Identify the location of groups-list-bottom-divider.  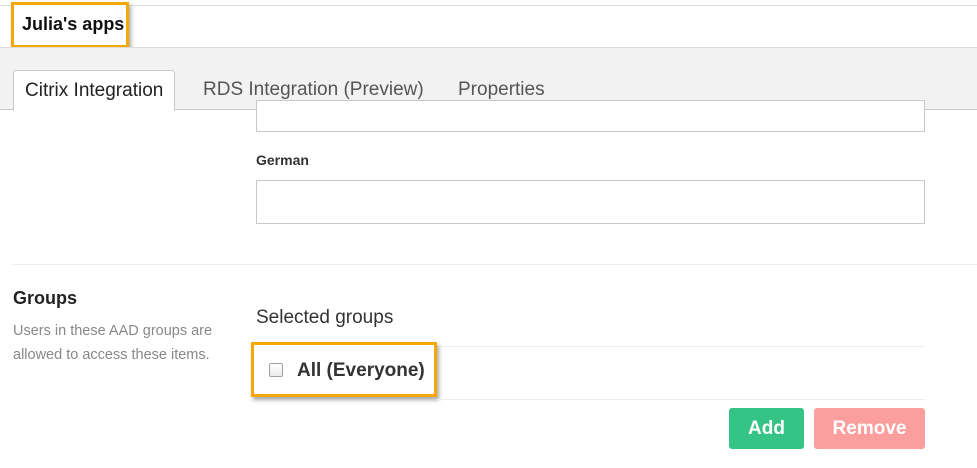
(681, 399).